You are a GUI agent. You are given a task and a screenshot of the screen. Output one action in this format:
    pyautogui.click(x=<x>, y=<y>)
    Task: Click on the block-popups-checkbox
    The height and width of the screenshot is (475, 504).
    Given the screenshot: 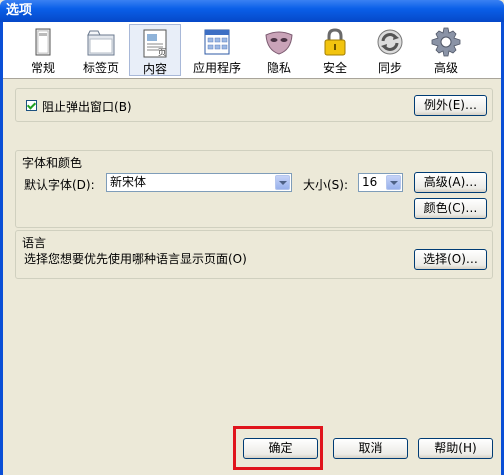 What is the action you would take?
    pyautogui.click(x=31, y=105)
    